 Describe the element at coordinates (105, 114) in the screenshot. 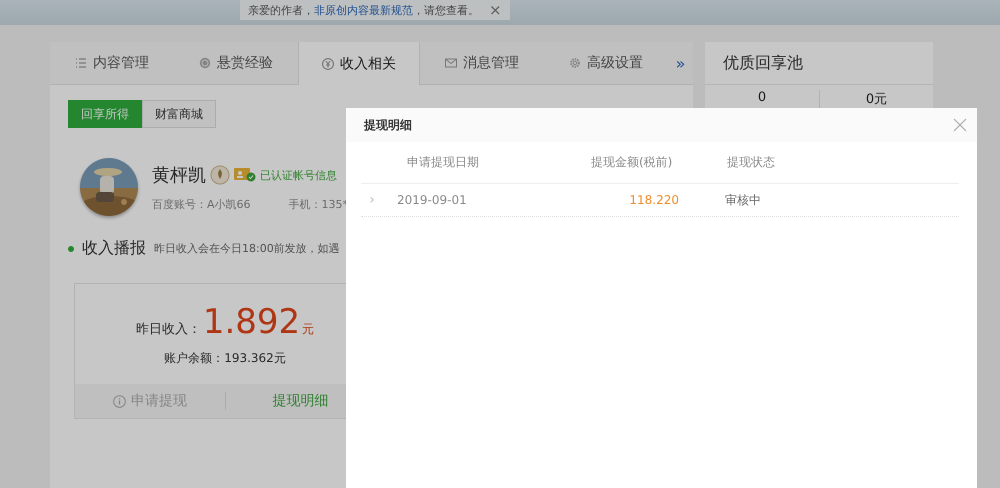

I see `subtab: 回享所得` at that location.